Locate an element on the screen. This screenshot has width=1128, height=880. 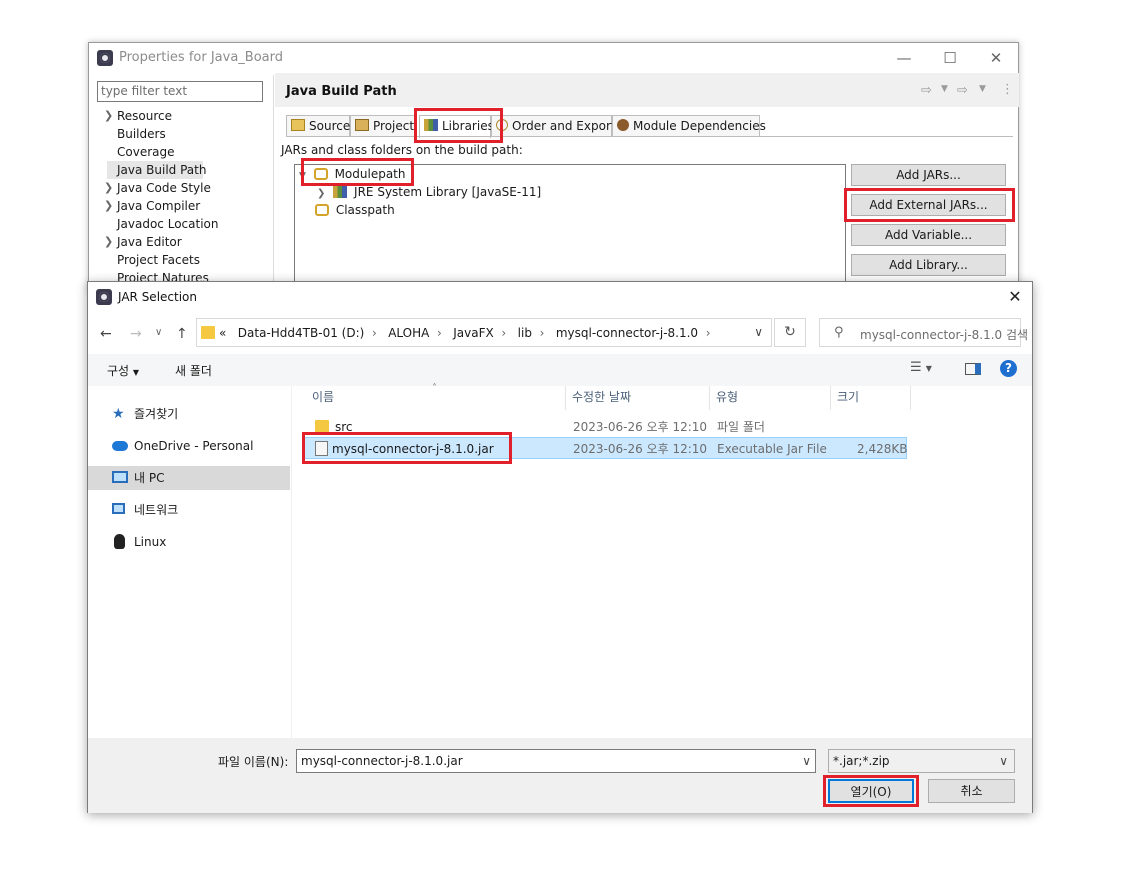
more-menu-icon: ⋮ is located at coordinates (1007, 89).